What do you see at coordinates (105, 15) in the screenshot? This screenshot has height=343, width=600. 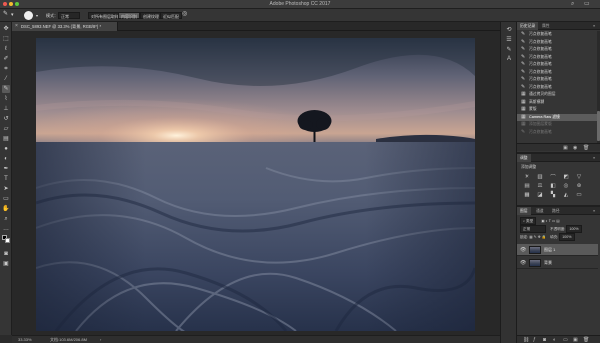 I see `sample-all-layers-button: 对所有图层取样` at bounding box center [105, 15].